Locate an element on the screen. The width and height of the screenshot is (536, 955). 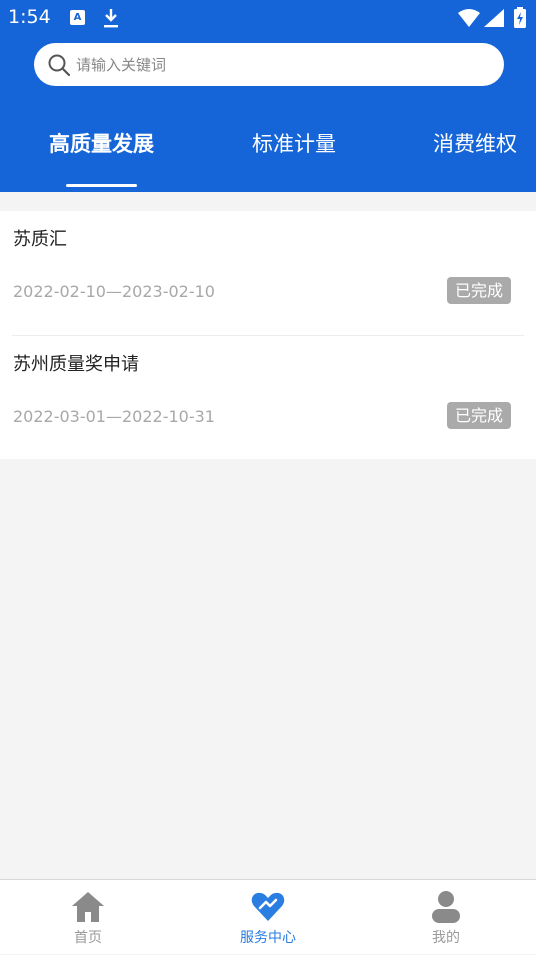
search-box is located at coordinates (269, 64).